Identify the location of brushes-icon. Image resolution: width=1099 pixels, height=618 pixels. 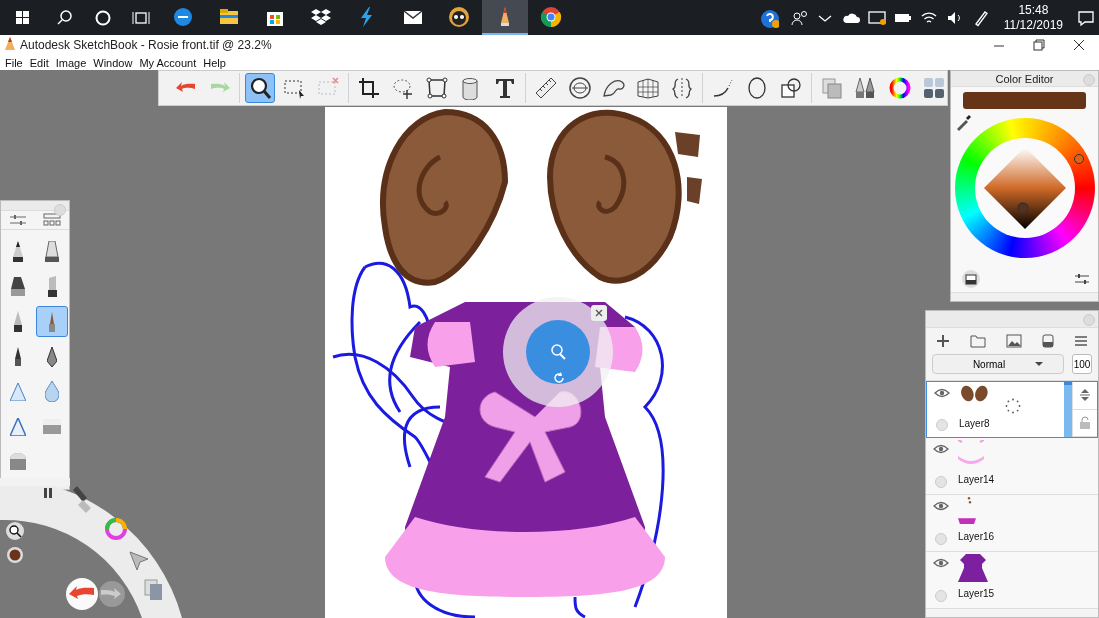
(866, 88).